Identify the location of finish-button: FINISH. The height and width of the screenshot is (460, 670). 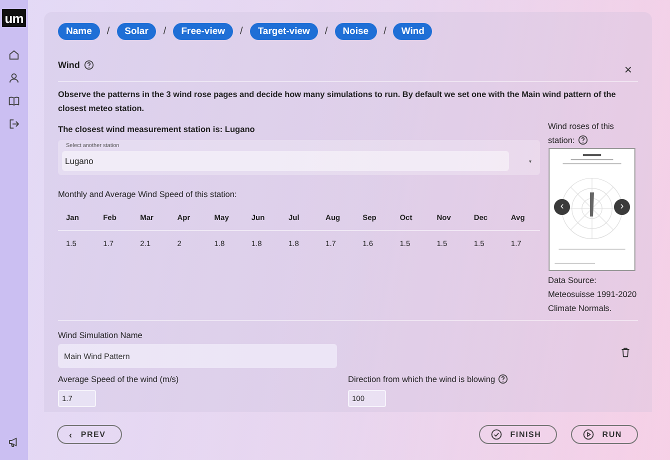
(518, 434).